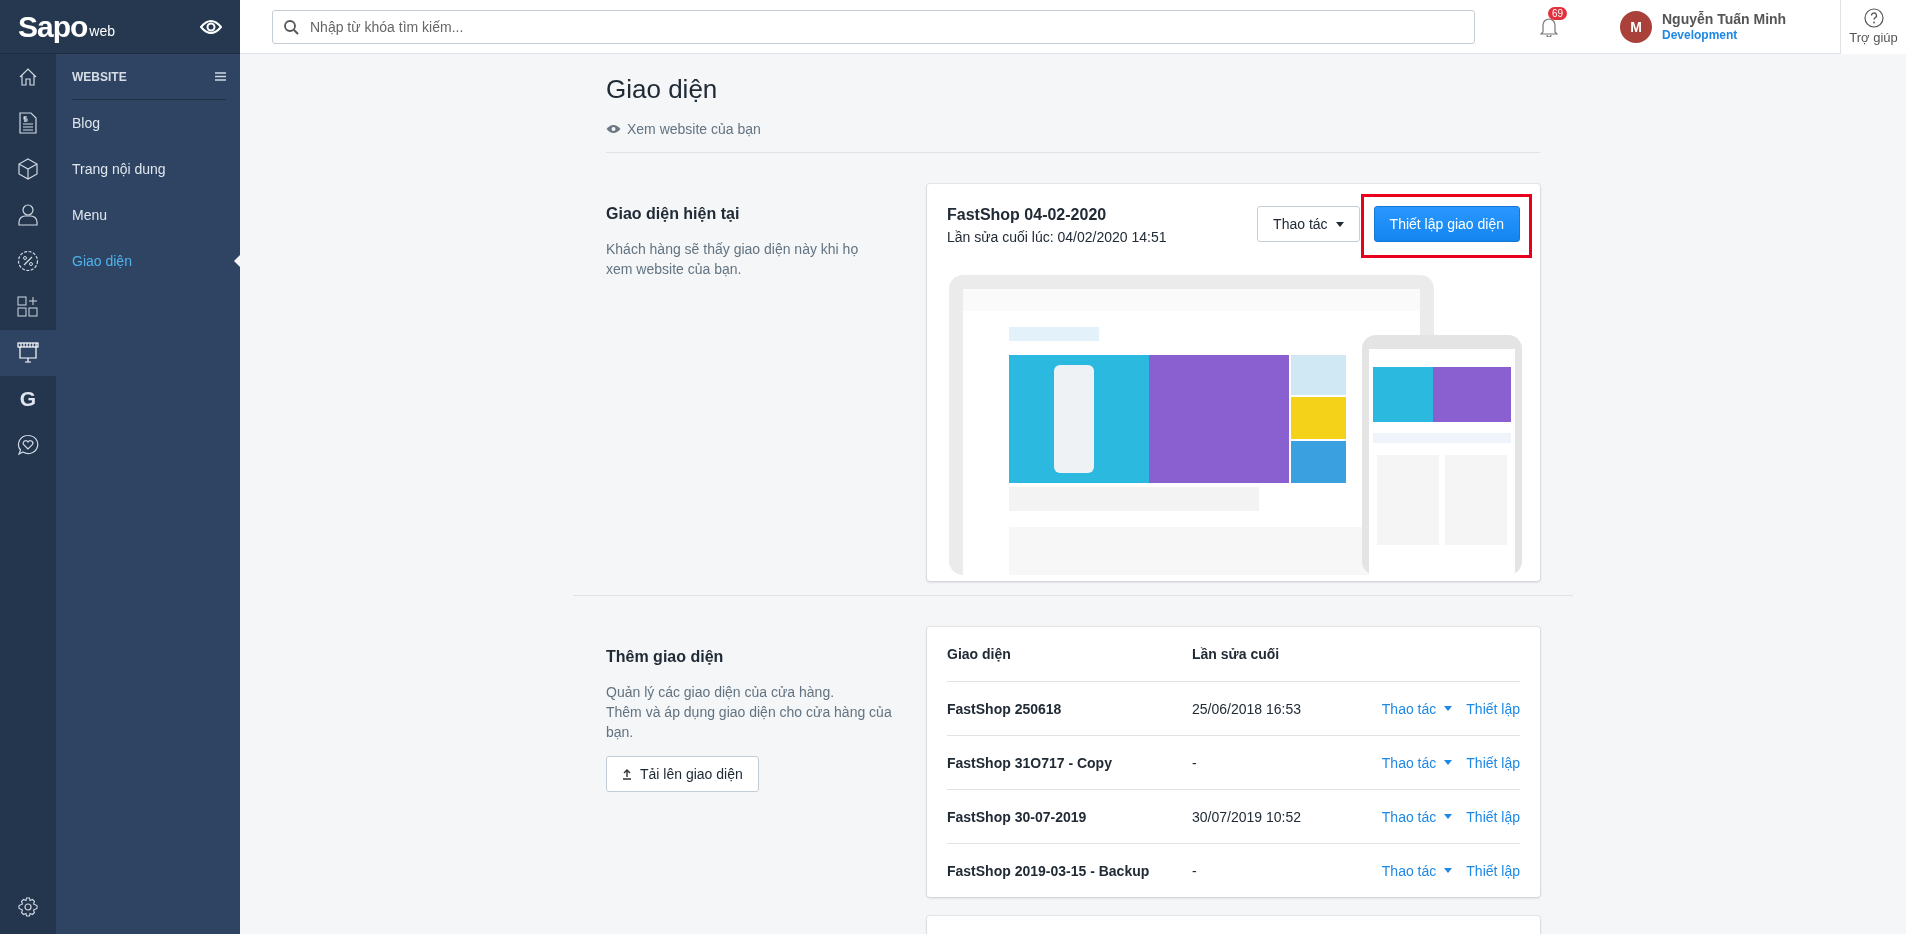  I want to click on question-icon, so click(1873, 18).